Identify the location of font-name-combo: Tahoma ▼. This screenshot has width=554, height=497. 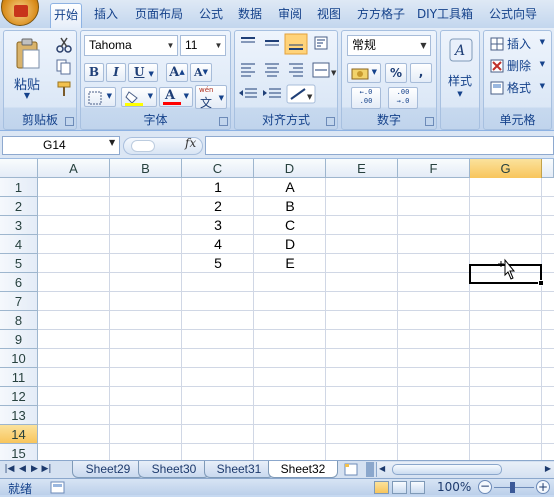
(131, 45).